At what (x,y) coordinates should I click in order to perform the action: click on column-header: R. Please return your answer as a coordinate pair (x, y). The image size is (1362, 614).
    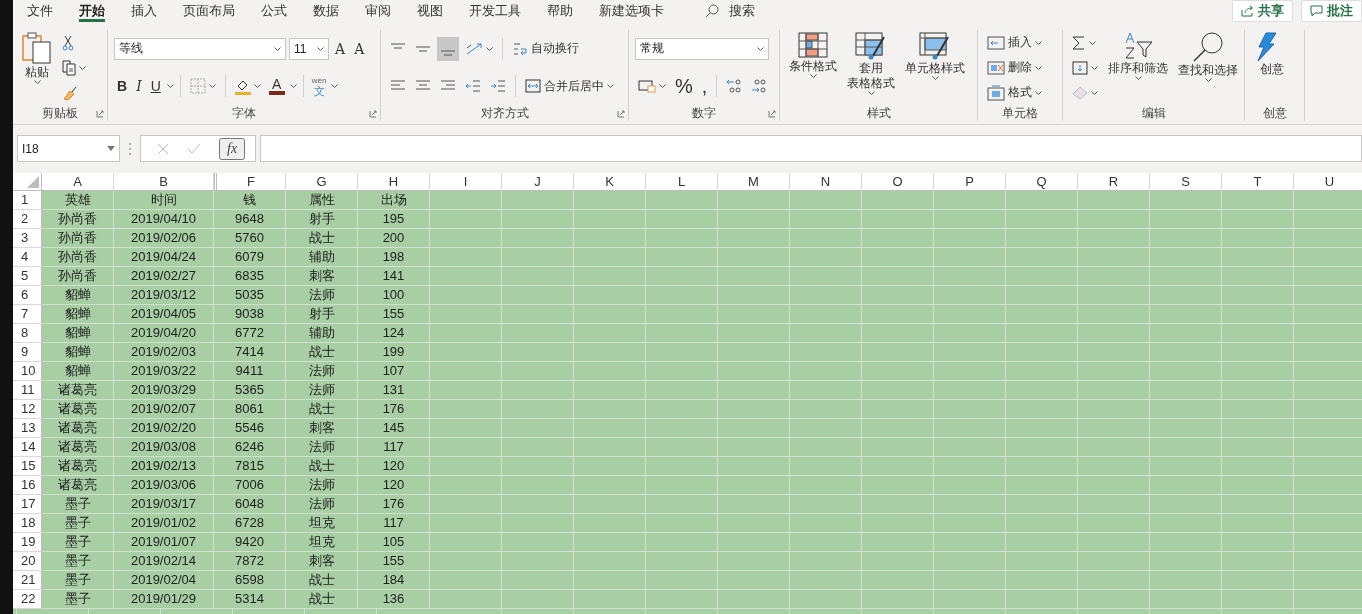
    Looking at the image, I should click on (1114, 182).